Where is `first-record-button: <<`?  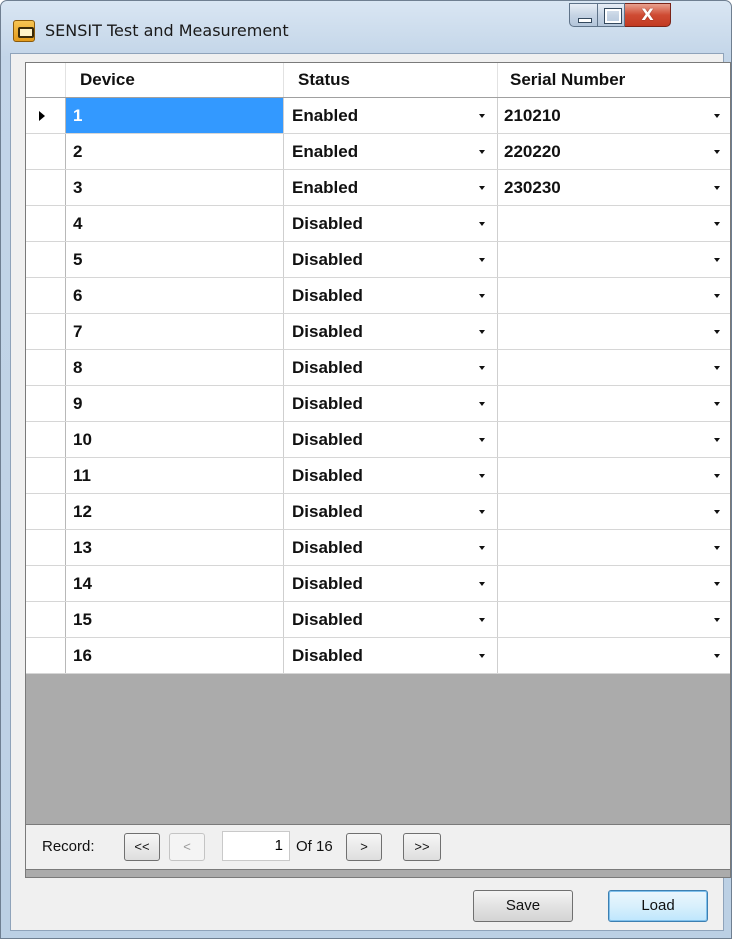 first-record-button: << is located at coordinates (142, 847).